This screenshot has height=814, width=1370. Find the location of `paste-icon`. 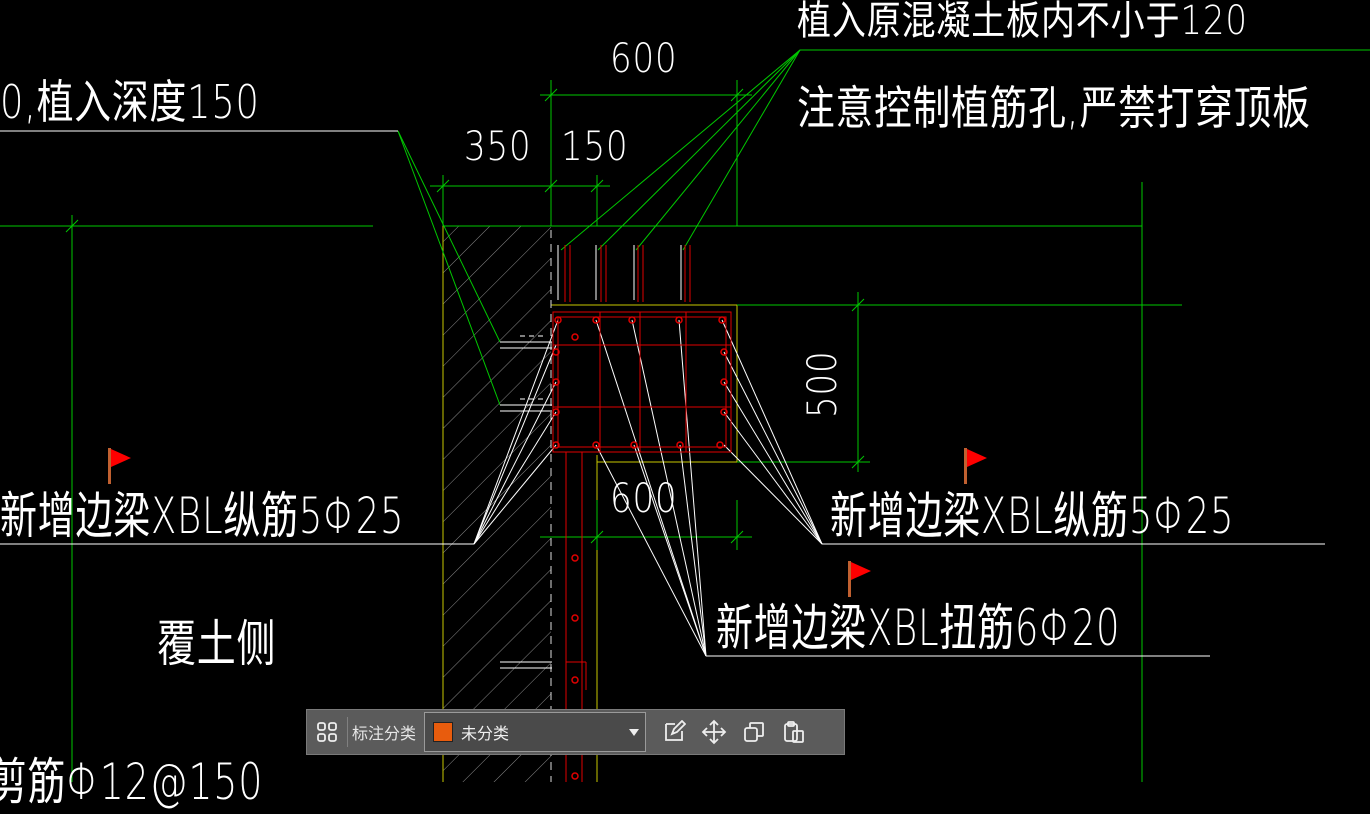

paste-icon is located at coordinates (794, 732).